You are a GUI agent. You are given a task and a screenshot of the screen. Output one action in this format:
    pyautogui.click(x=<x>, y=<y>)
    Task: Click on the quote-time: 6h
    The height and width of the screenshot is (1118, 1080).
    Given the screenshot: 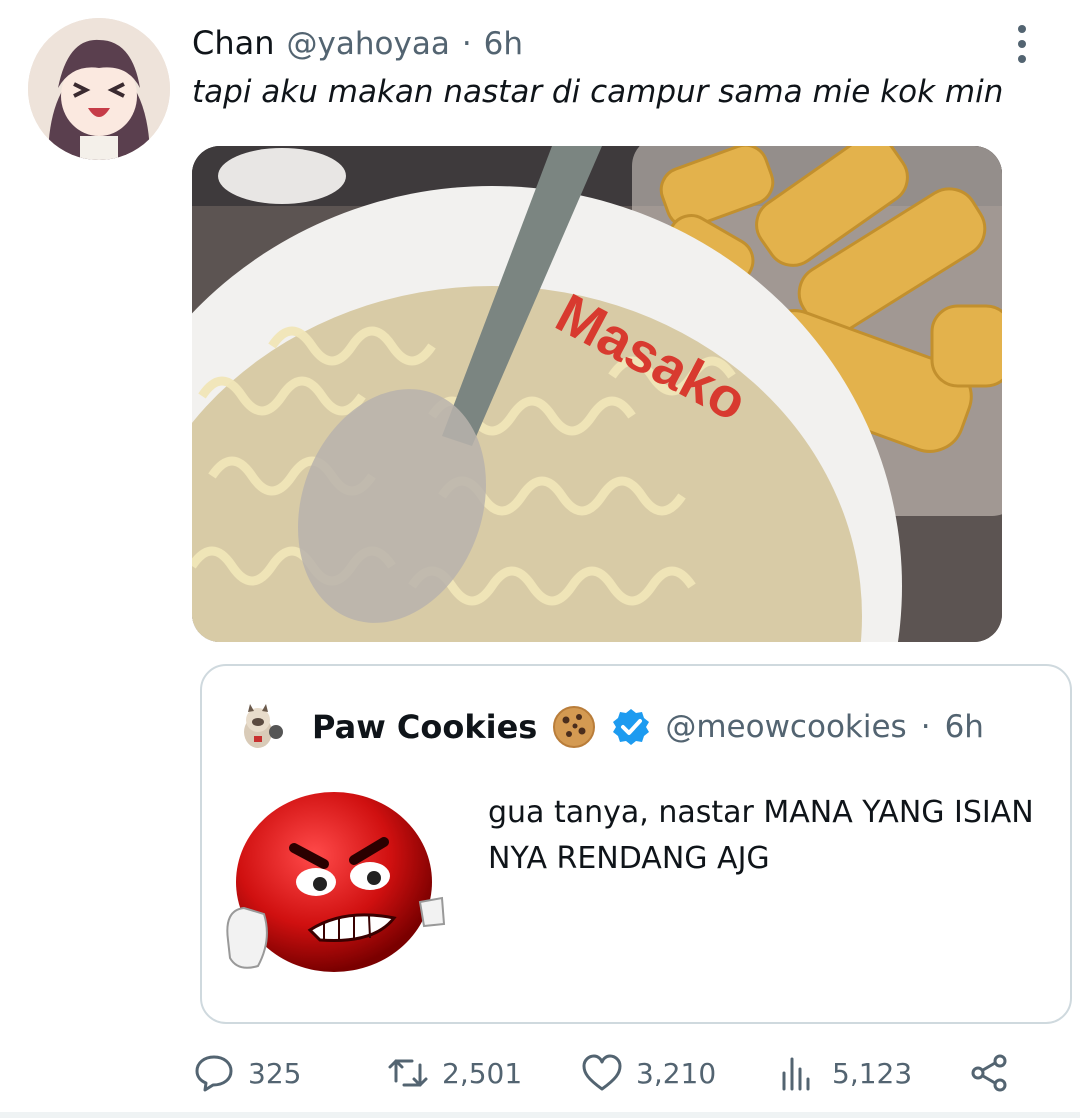 What is the action you would take?
    pyautogui.click(x=964, y=727)
    